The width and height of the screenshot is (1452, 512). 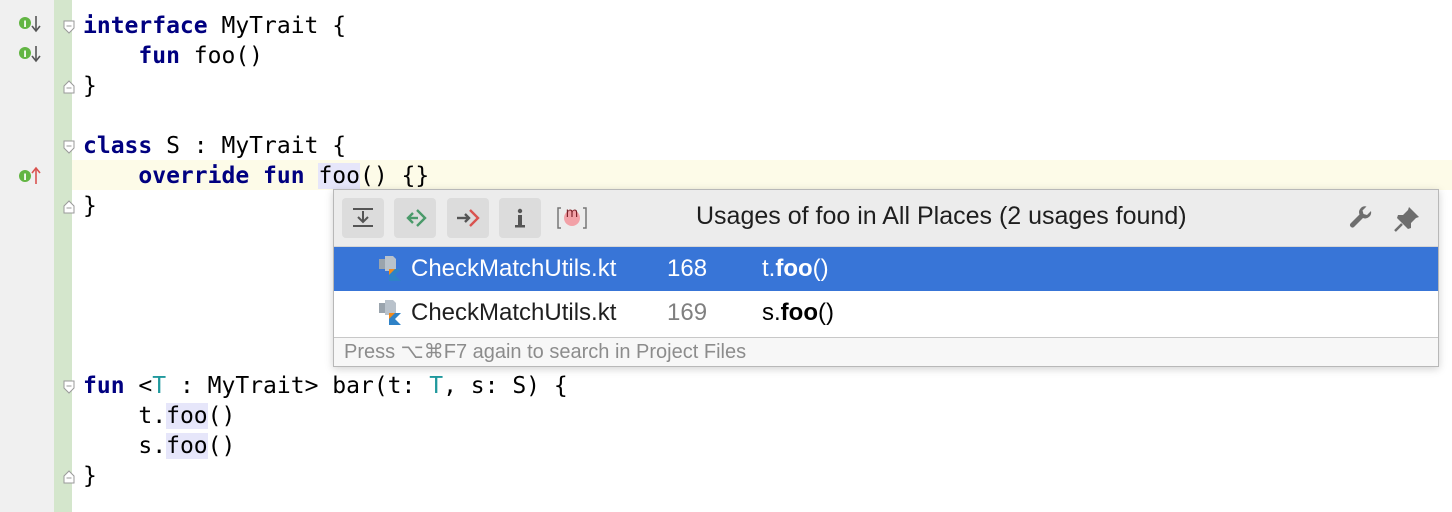 I want to click on code-text: MyTrait {, so click(x=277, y=26).